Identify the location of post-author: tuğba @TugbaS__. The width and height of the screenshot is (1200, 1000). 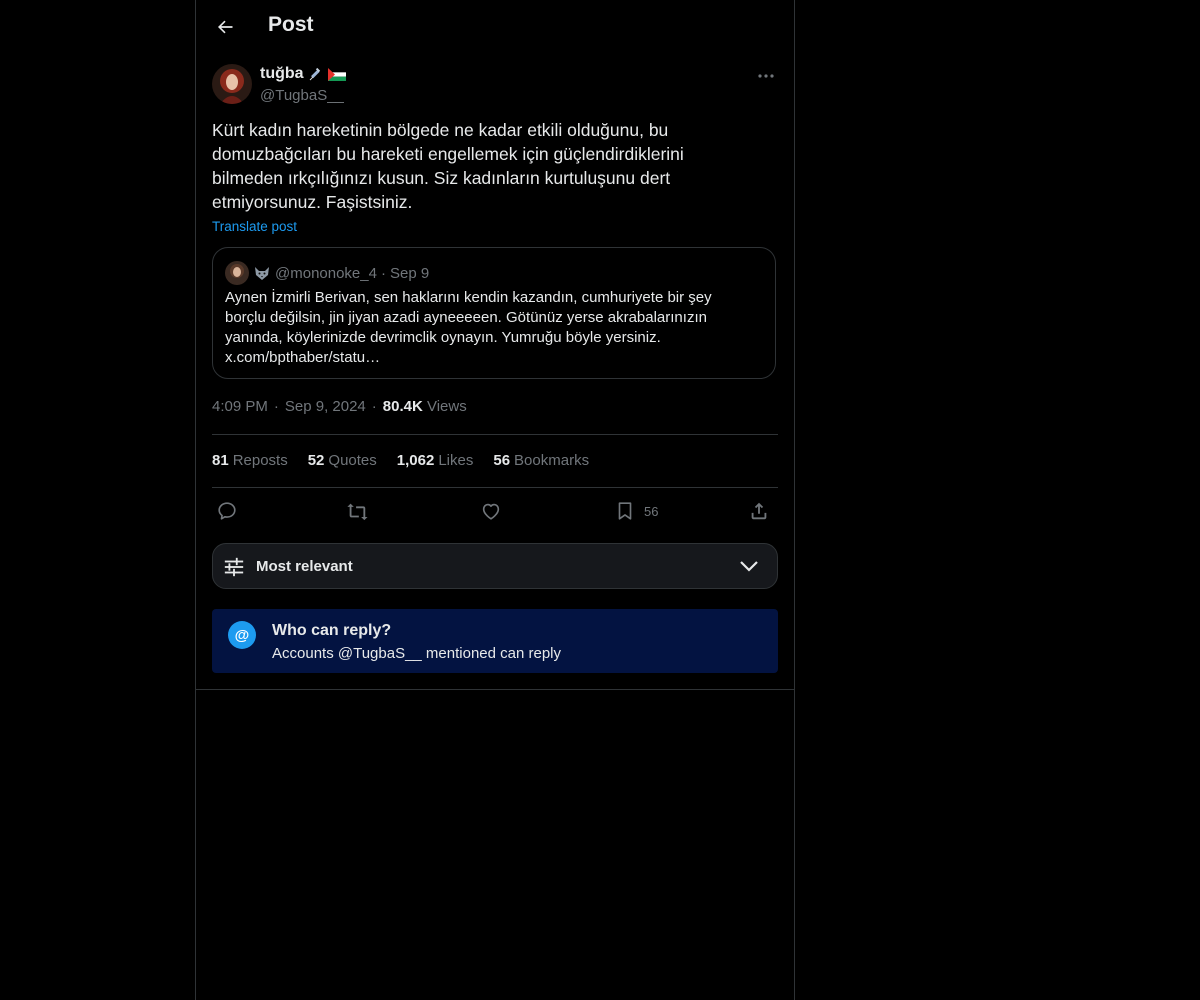
(495, 86).